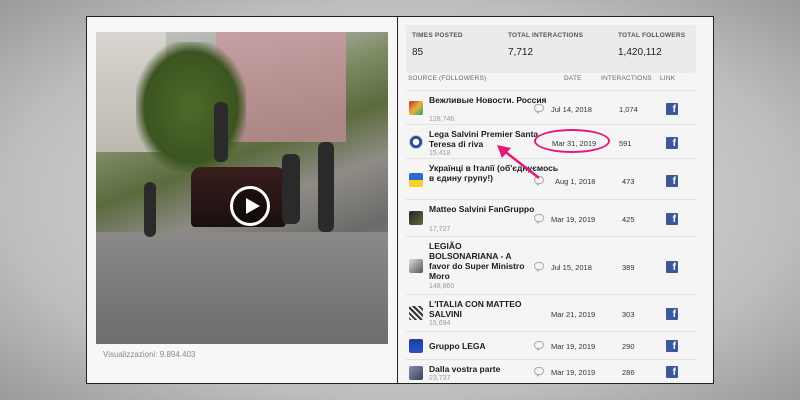  Describe the element at coordinates (484, 309) in the screenshot. I see `source-name: L'ITALIA CON MATTEO SALVINI` at that location.